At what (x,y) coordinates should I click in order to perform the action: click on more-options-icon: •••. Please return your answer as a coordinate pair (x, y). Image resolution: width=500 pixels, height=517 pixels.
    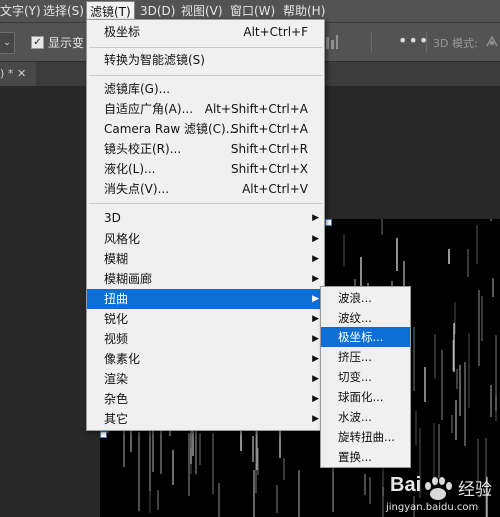
    Looking at the image, I should click on (413, 40).